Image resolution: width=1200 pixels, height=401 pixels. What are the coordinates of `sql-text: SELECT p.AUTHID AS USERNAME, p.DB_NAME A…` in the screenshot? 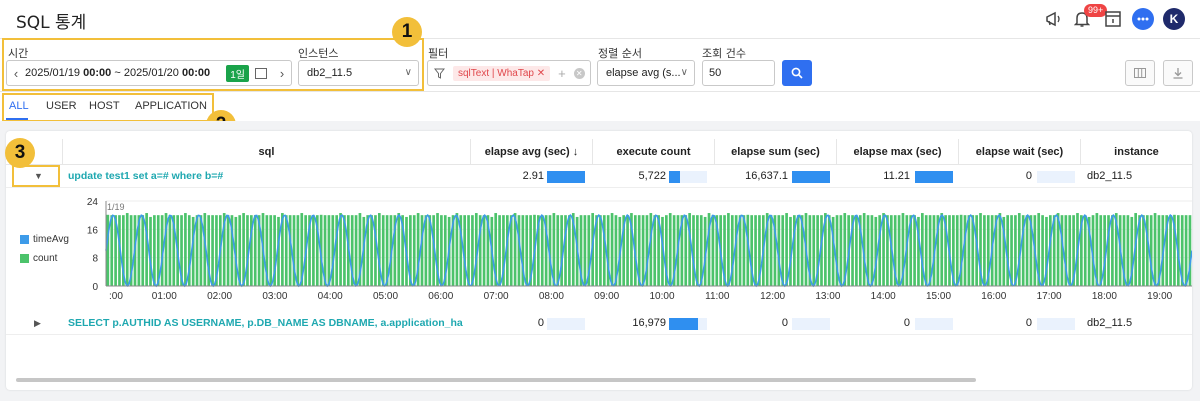 It's located at (265, 323).